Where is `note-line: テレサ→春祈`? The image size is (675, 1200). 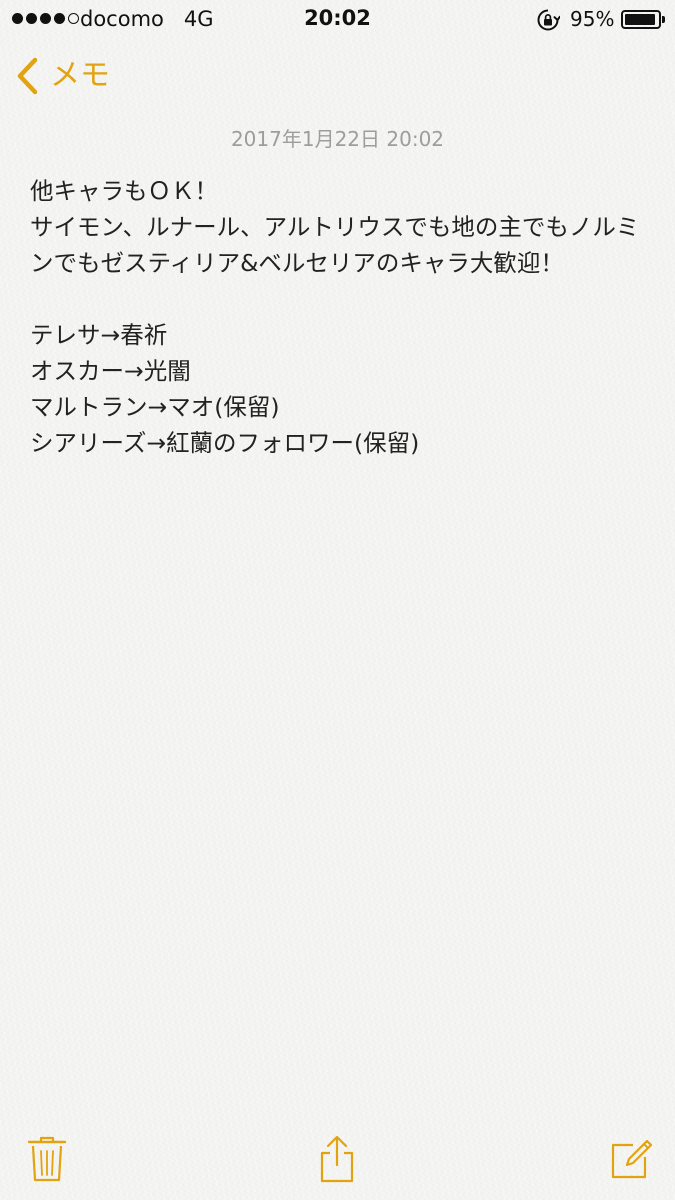
note-line: テレサ→春祈 is located at coordinates (99, 335).